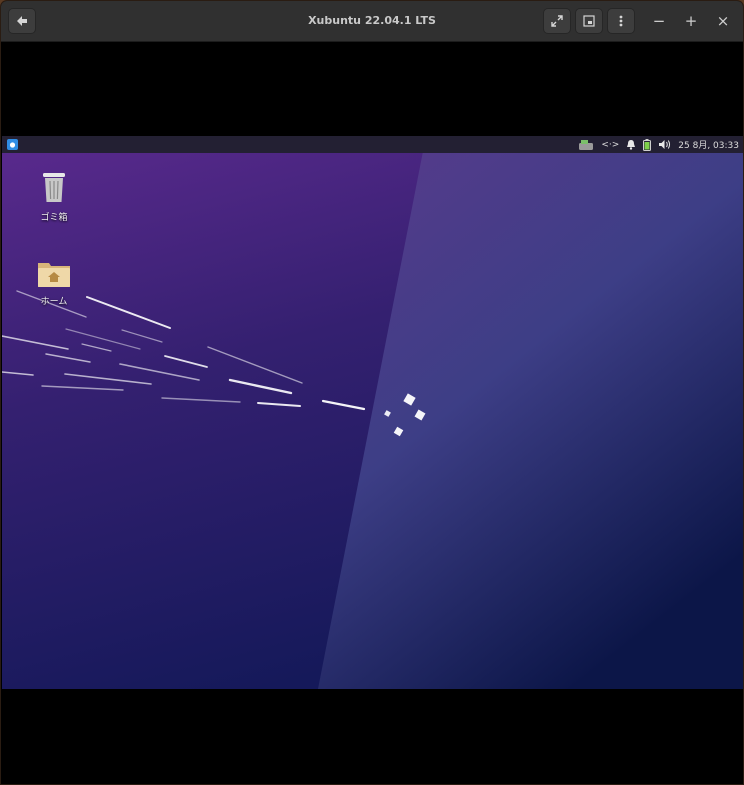  I want to click on title-bar: Xubuntu 22.04.1 LTS − + ×, so click(372, 21).